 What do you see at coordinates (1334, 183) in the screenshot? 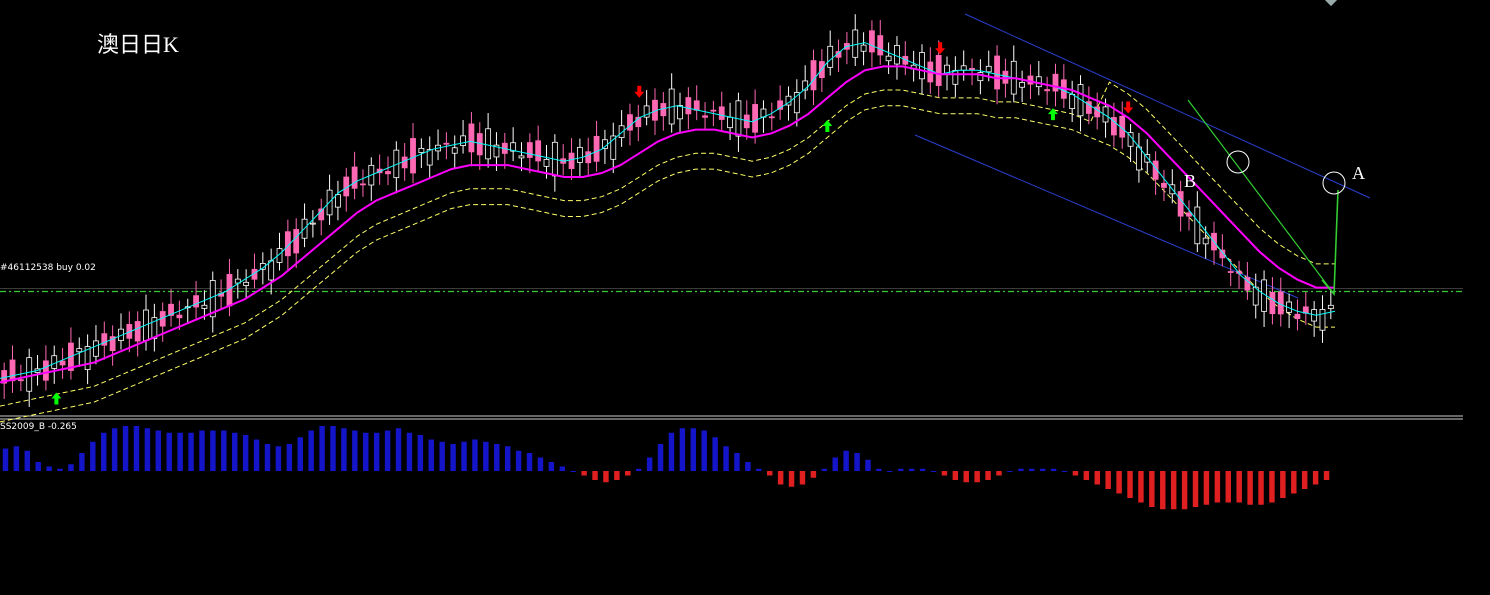
I see `circle-marker-a` at bounding box center [1334, 183].